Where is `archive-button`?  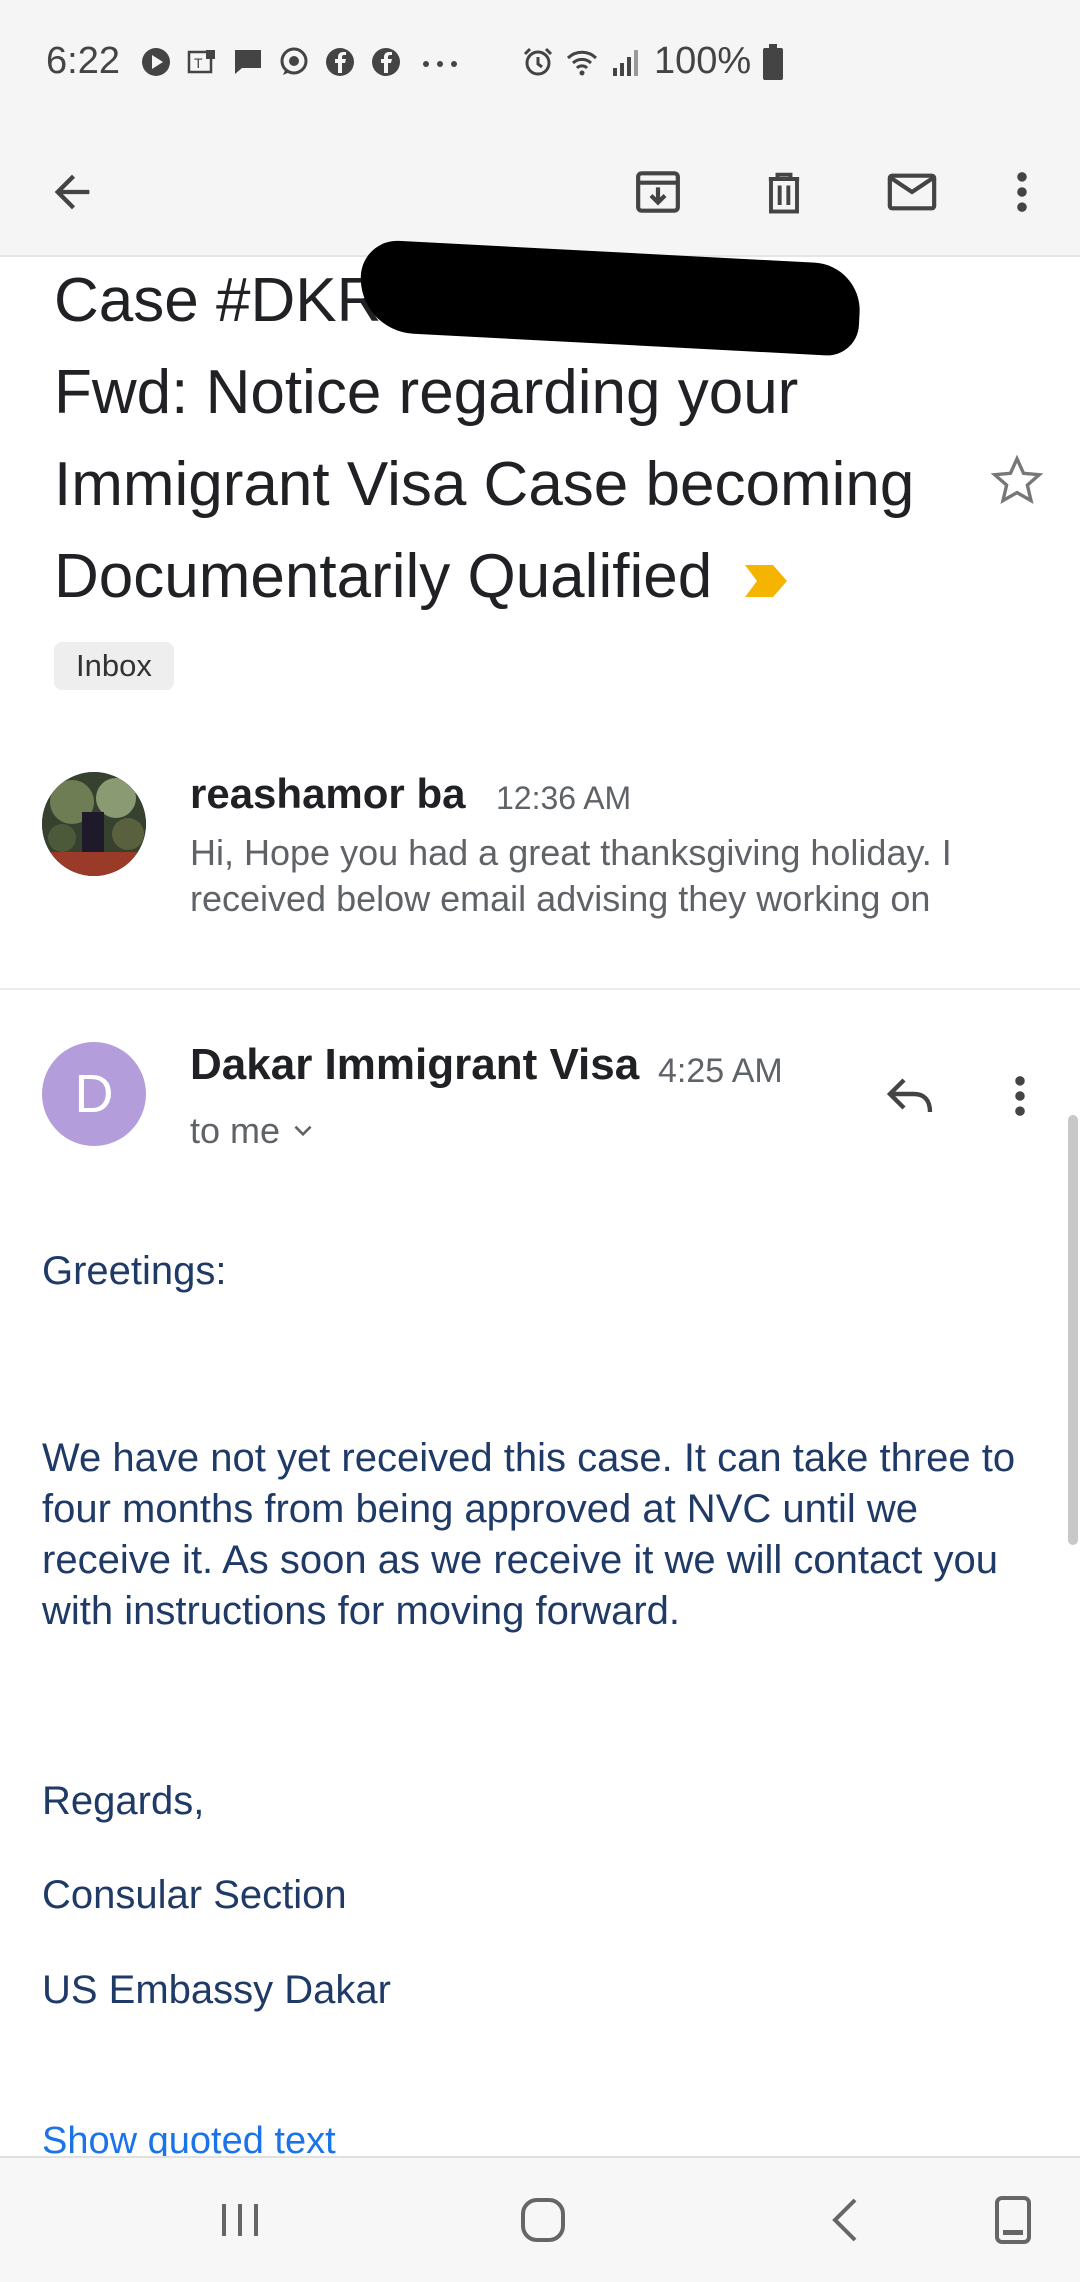
archive-button is located at coordinates (658, 192).